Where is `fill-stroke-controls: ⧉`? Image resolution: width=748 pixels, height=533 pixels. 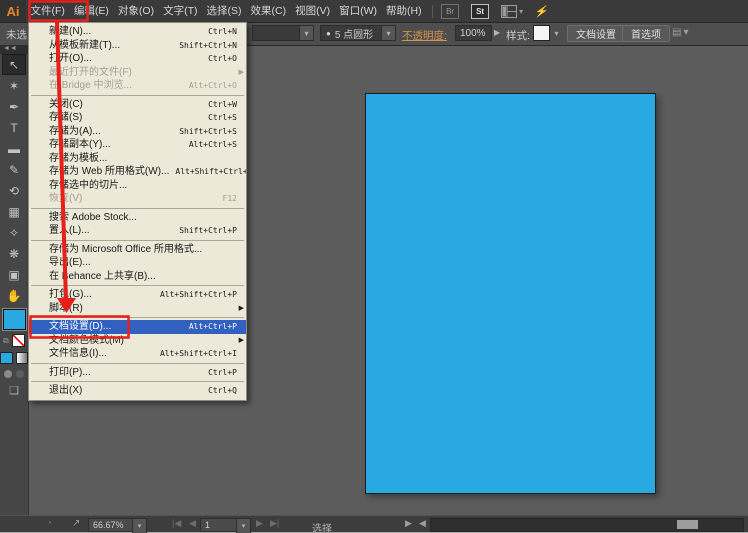 fill-stroke-controls: ⧉ is located at coordinates (14, 338).